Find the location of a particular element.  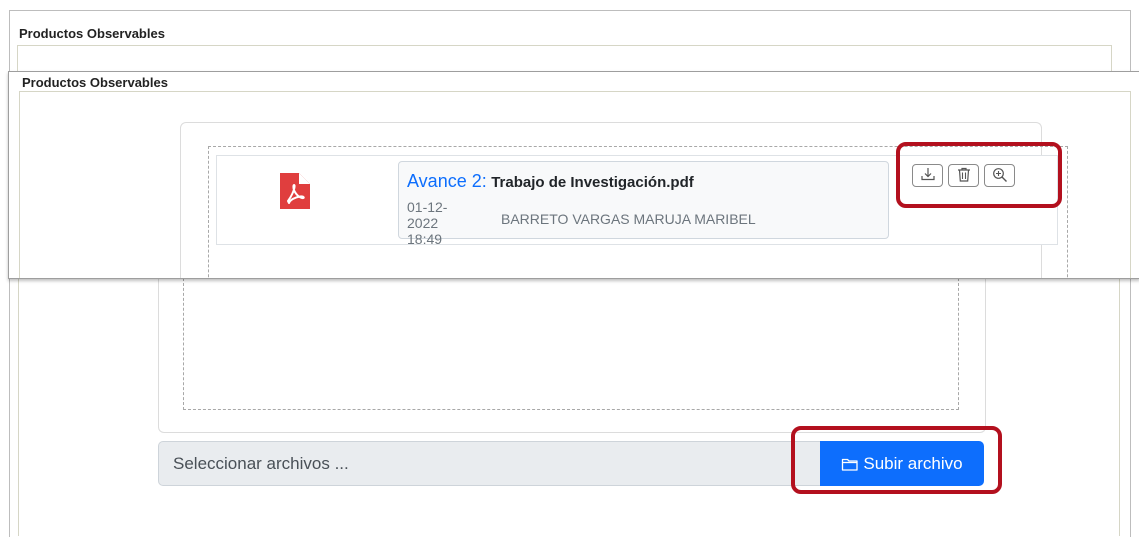

delete-button is located at coordinates (963, 175).